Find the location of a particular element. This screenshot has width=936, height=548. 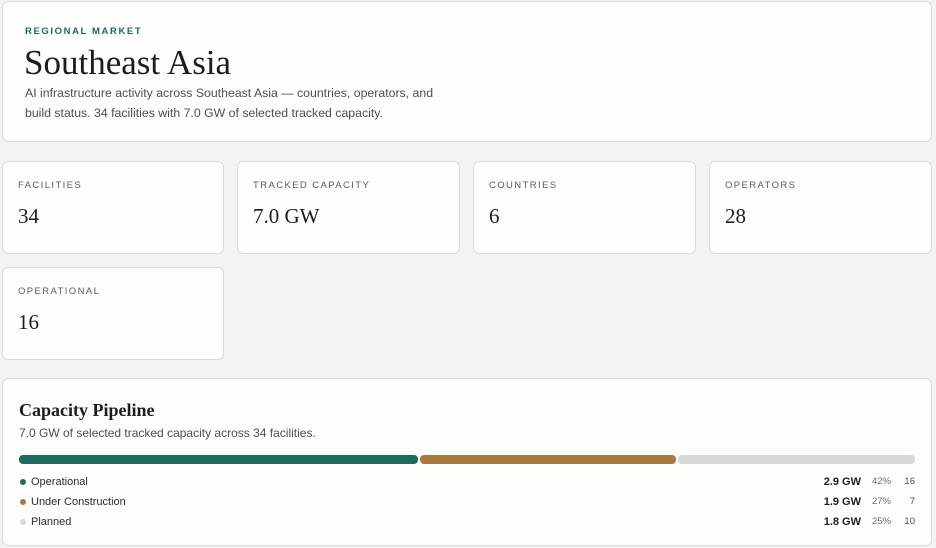

stat-value: 6 is located at coordinates (494, 216).